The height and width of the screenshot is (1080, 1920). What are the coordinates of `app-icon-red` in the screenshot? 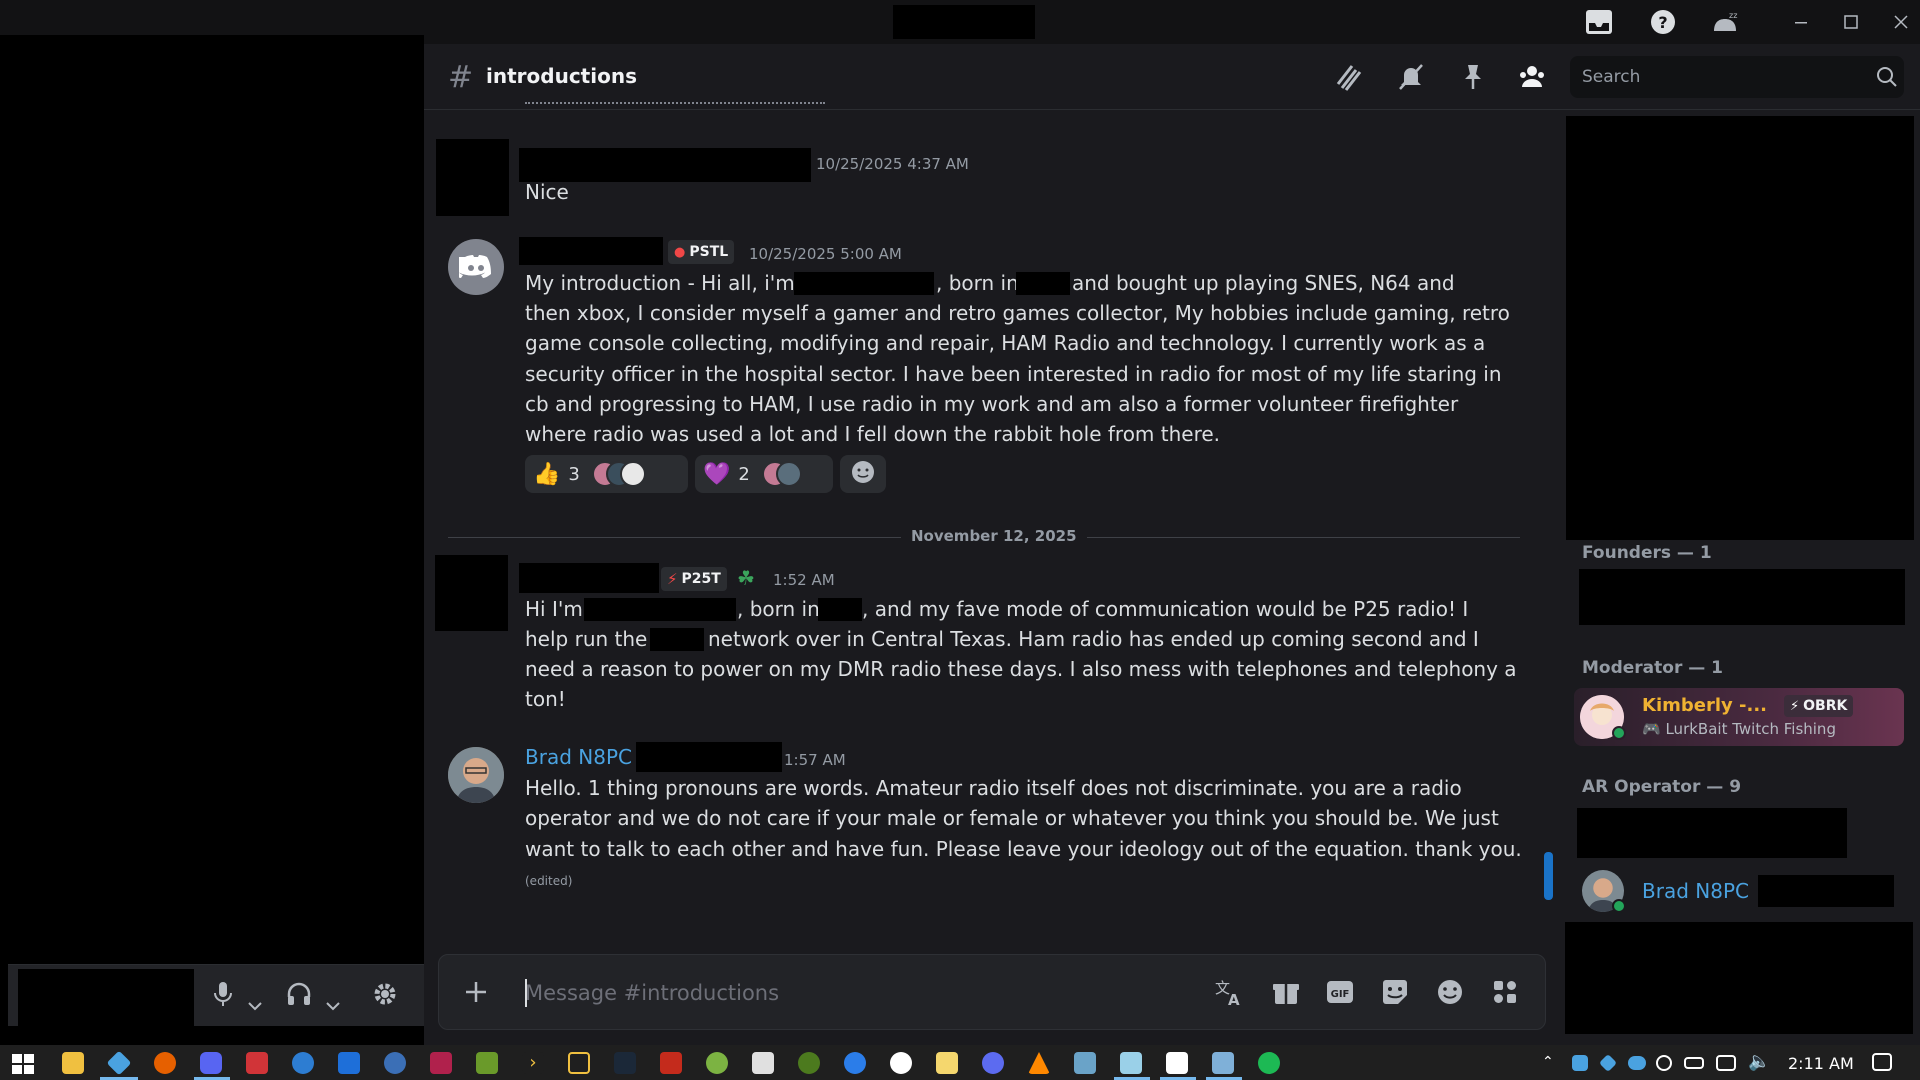 It's located at (257, 1063).